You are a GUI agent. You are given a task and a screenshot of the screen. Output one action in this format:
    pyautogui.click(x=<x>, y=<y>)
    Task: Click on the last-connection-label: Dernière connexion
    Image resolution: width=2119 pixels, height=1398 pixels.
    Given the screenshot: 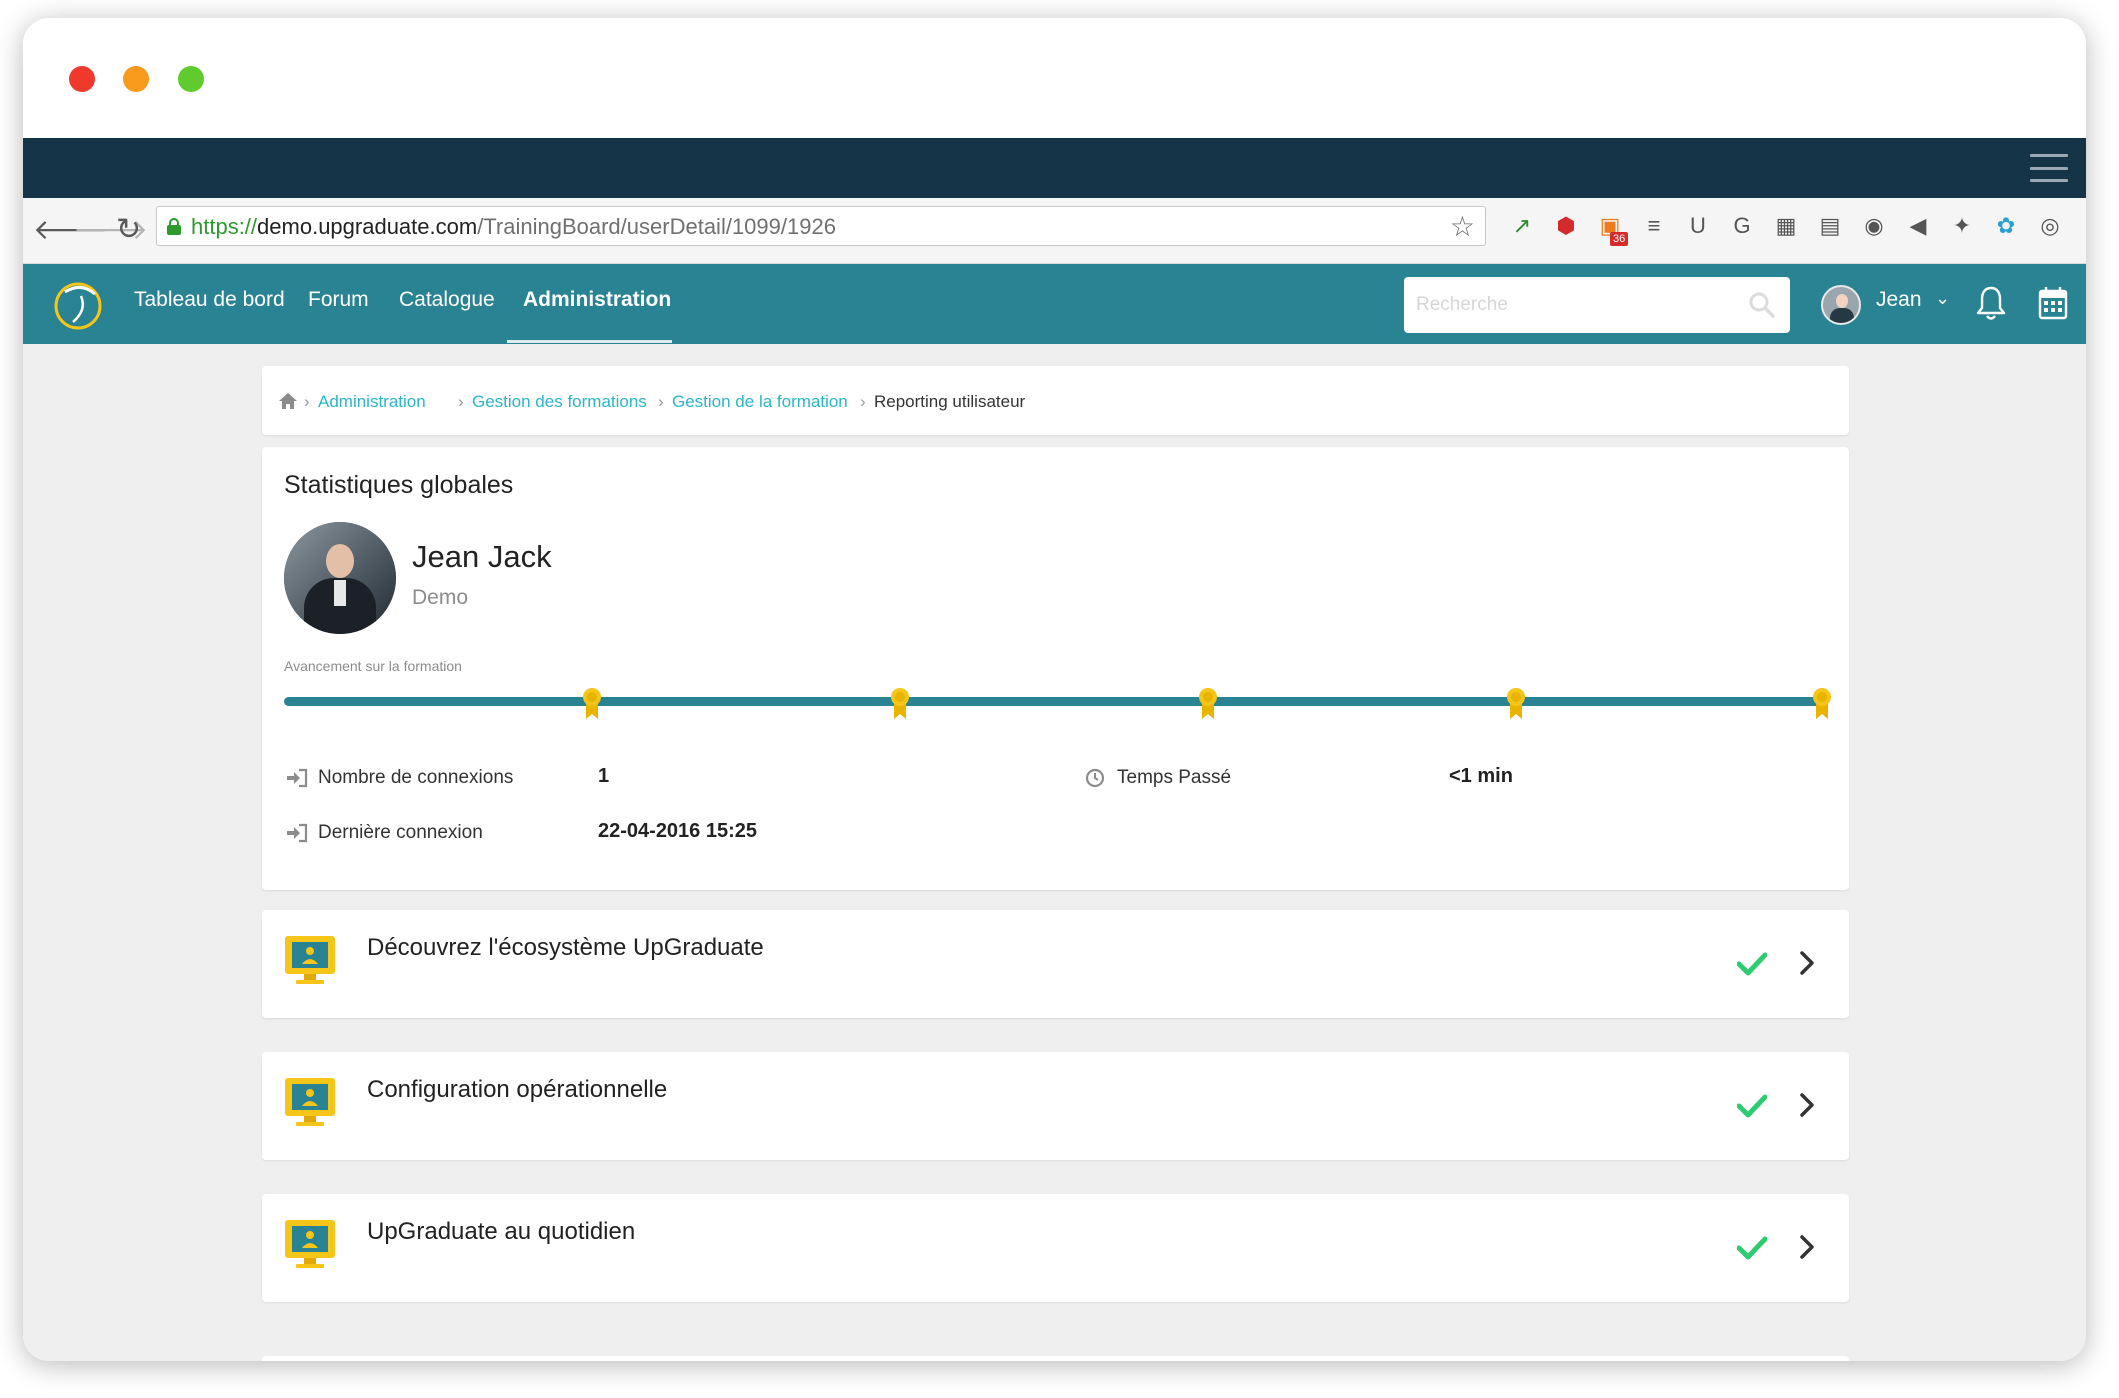 What is the action you would take?
    pyautogui.click(x=400, y=832)
    